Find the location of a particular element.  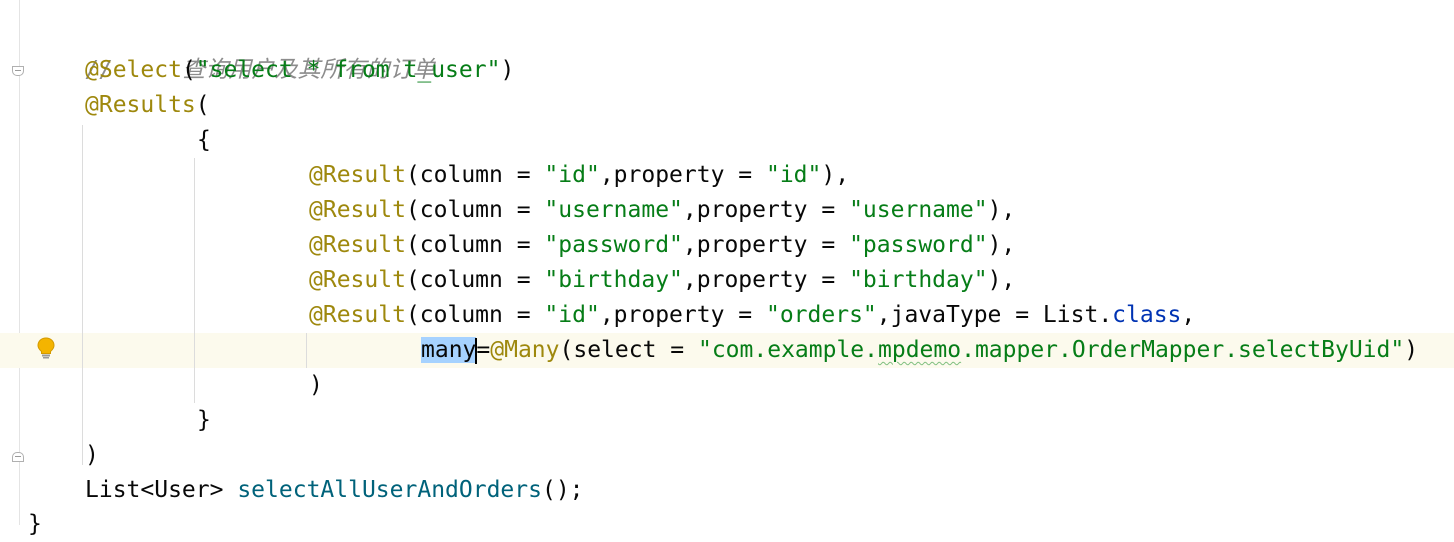

typo-underline: mpdemo is located at coordinates (920, 350).